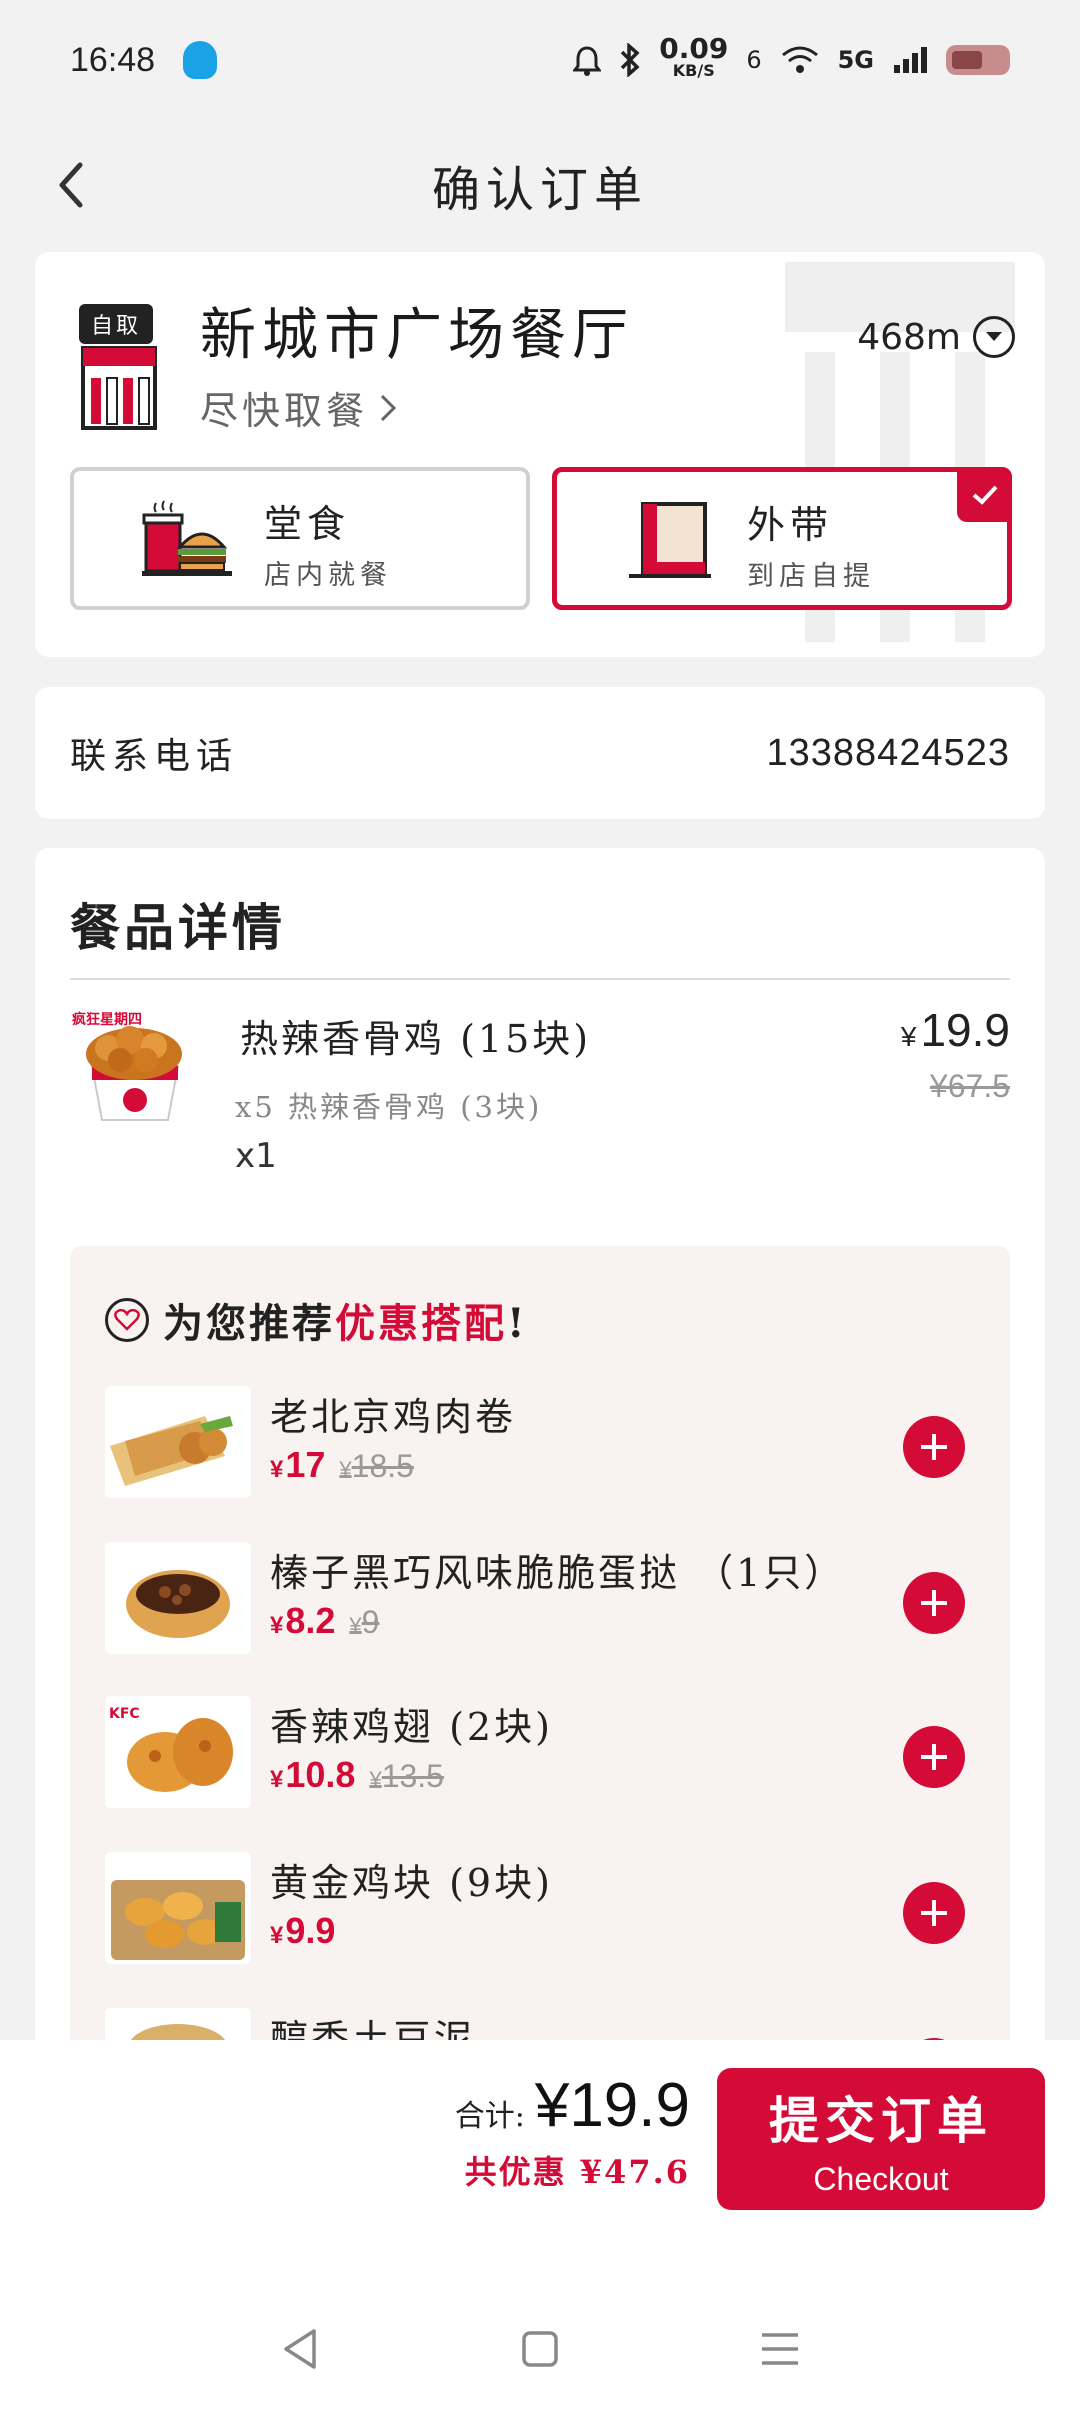 This screenshot has width=1080, height=2412. Describe the element at coordinates (116, 324) in the screenshot. I see `pickup-badge: 自取` at that location.